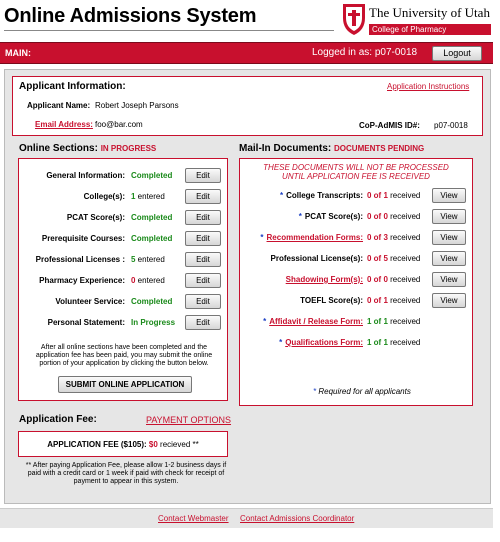 The height and width of the screenshot is (542, 500). I want to click on online-section-row: General Information: Completed Edit, so click(123, 176).